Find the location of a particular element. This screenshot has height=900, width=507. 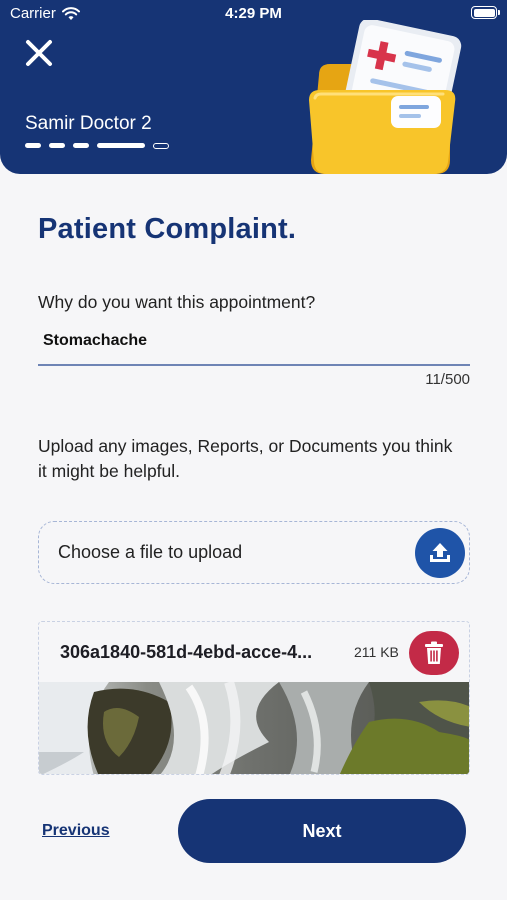

next-button: Next is located at coordinates (322, 831).